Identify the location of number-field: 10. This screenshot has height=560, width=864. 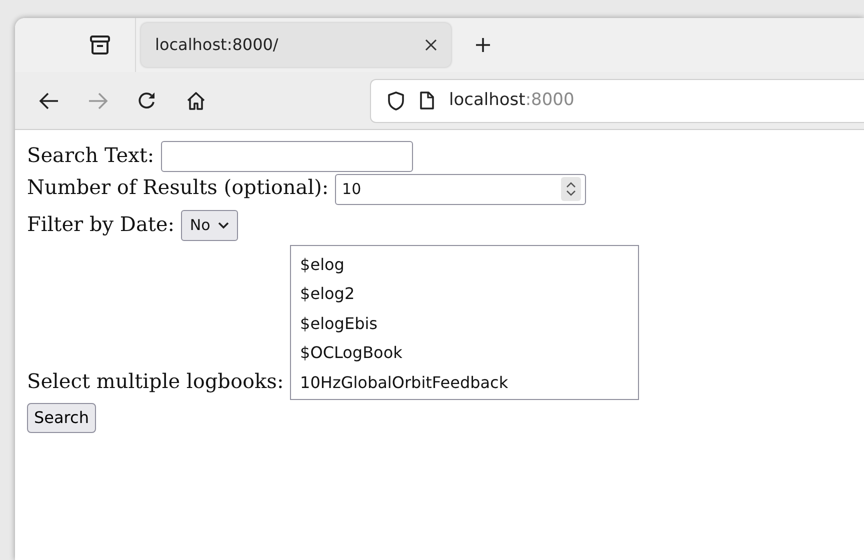
(460, 189).